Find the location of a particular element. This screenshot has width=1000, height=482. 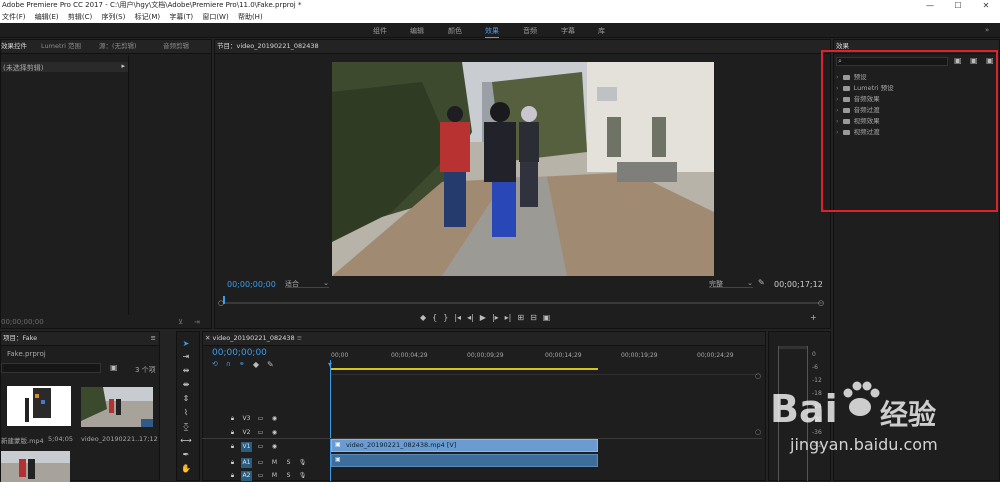

track-target-a2: A2 is located at coordinates (246, 476).